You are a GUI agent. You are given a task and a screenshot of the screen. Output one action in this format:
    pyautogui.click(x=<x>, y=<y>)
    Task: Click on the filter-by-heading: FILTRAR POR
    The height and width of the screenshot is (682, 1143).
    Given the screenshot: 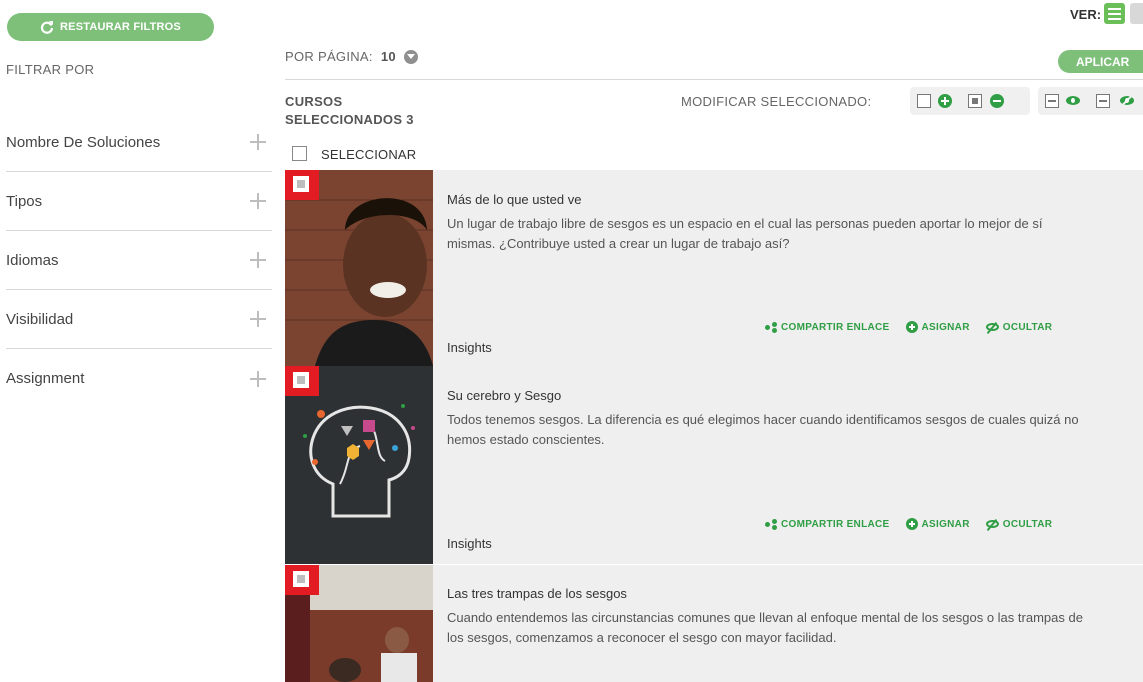 What is the action you would take?
    pyautogui.click(x=50, y=69)
    